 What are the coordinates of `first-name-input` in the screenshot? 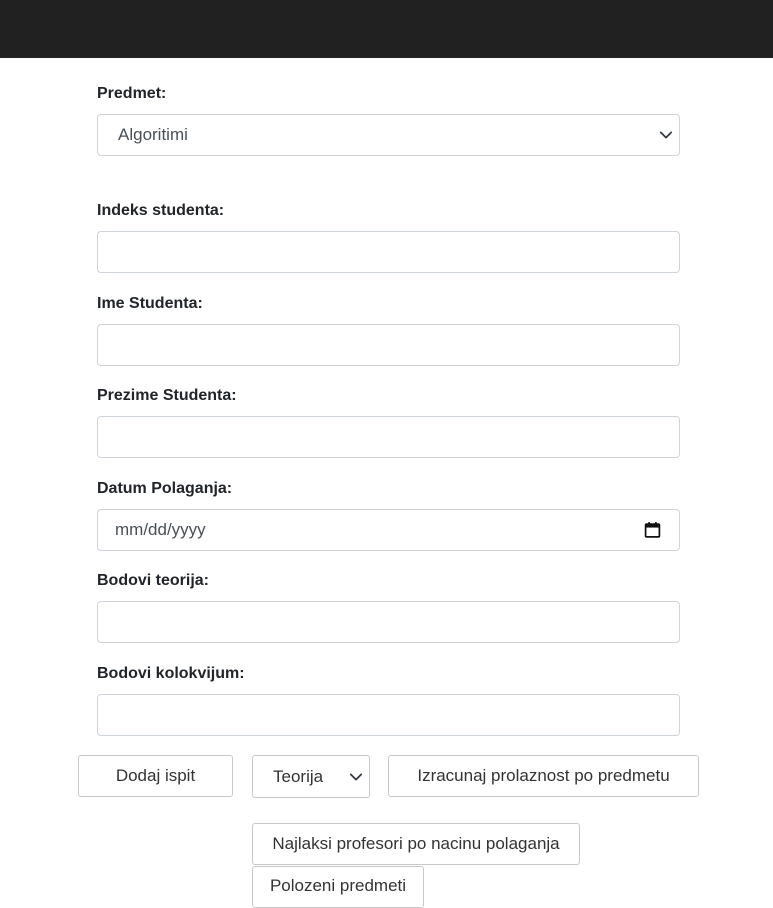 It's located at (388, 345).